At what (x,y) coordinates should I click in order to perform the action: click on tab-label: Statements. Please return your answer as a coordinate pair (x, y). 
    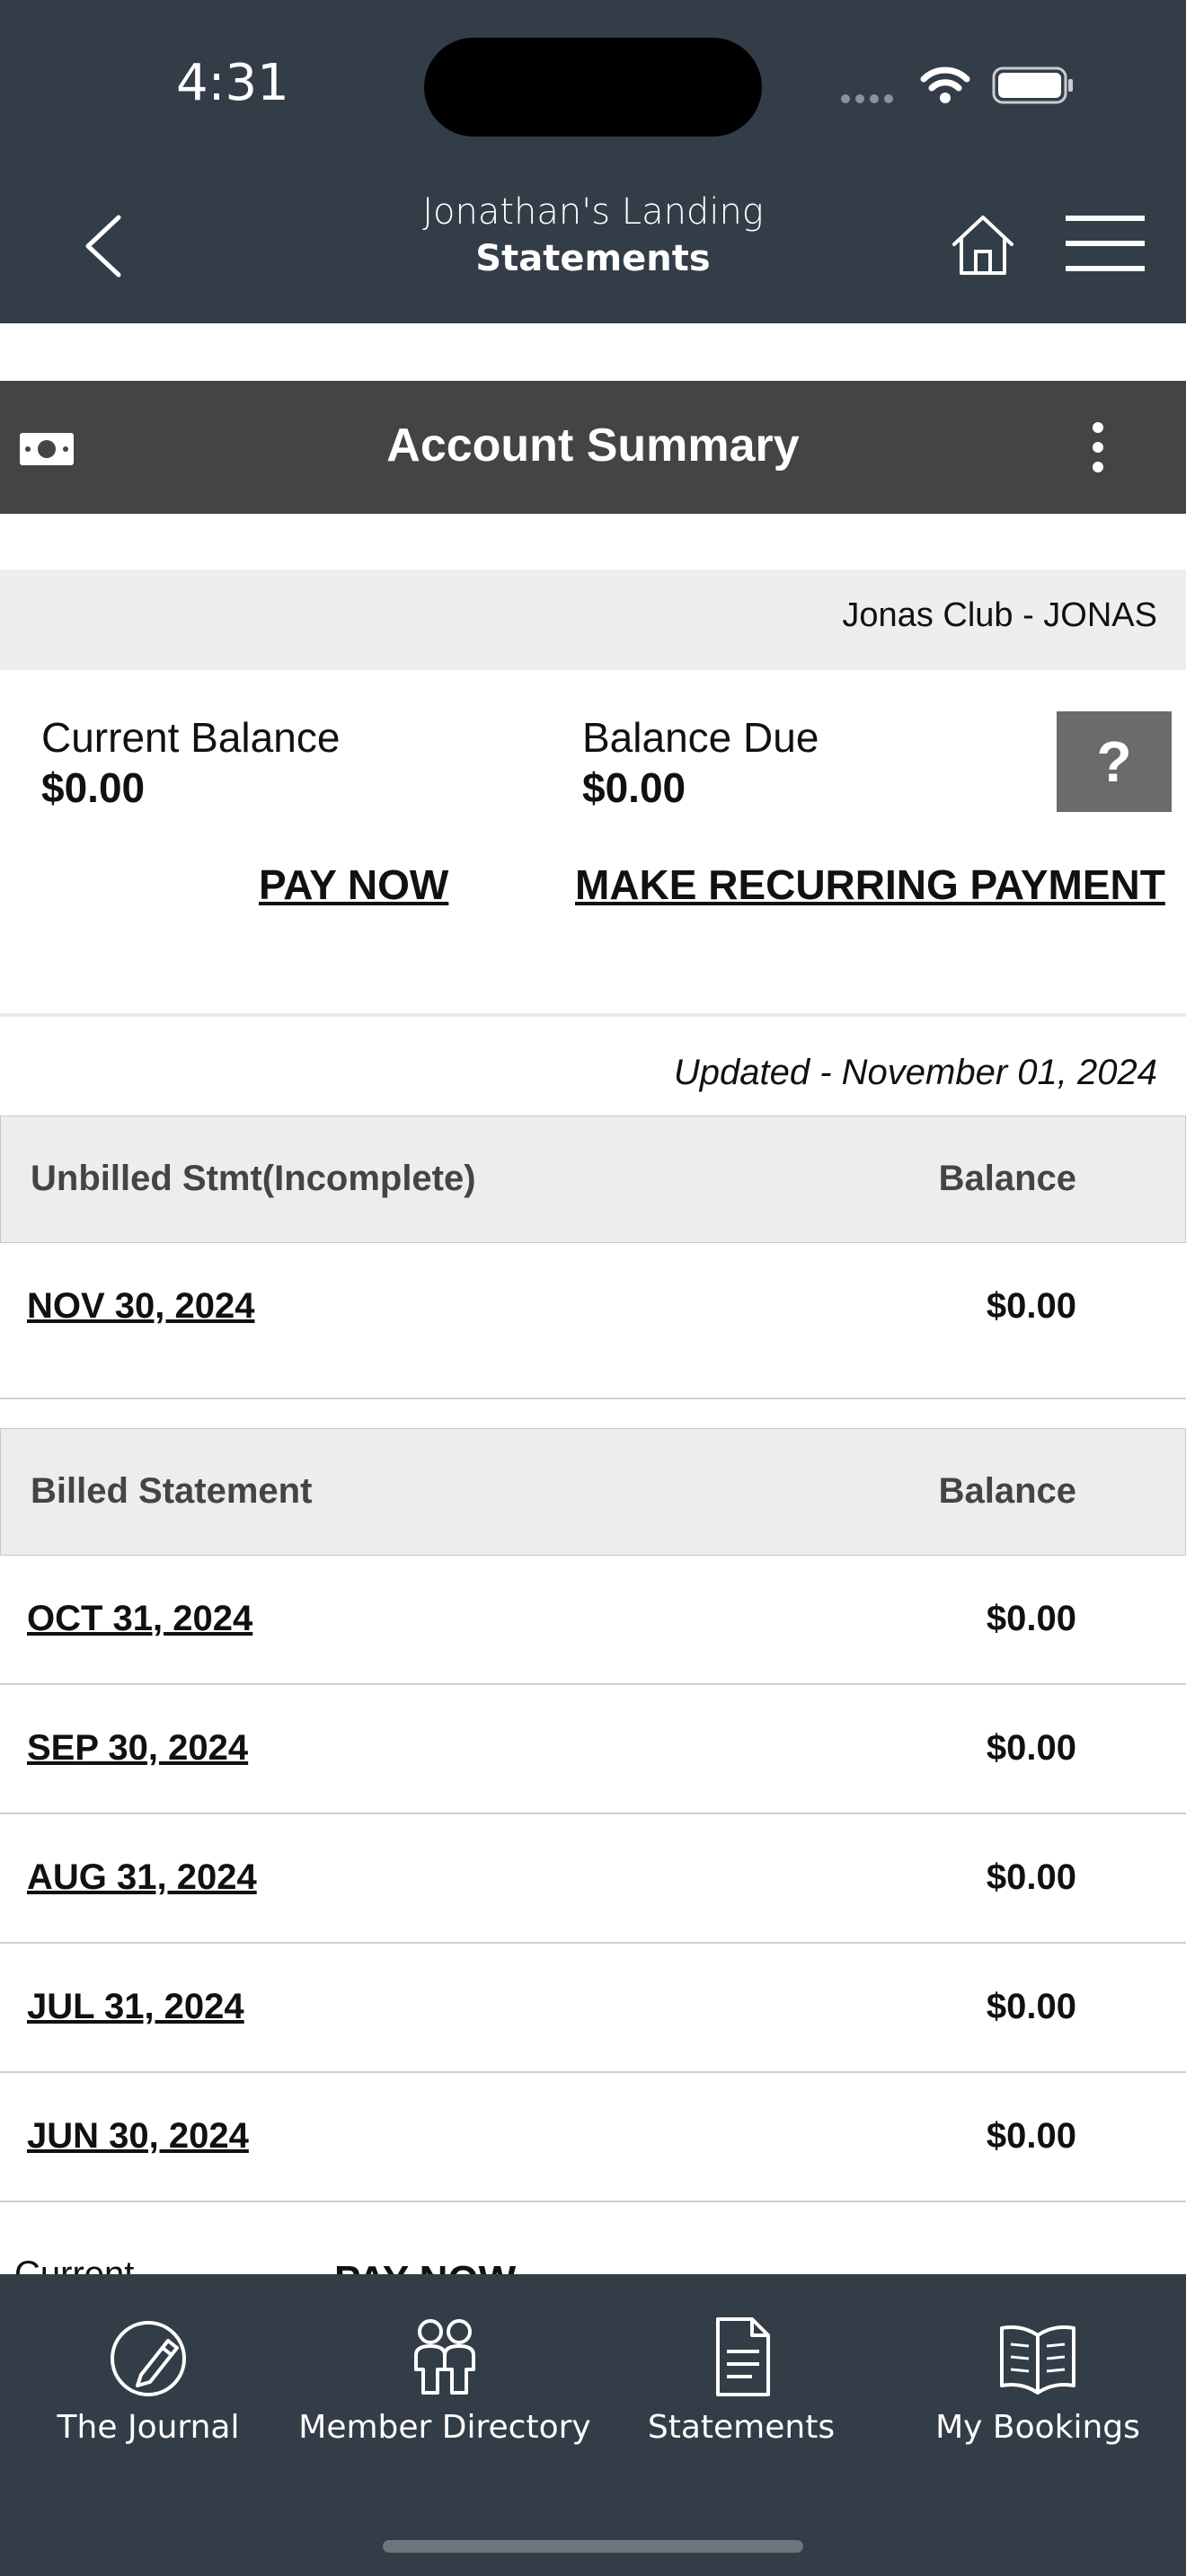
    Looking at the image, I should click on (741, 2427).